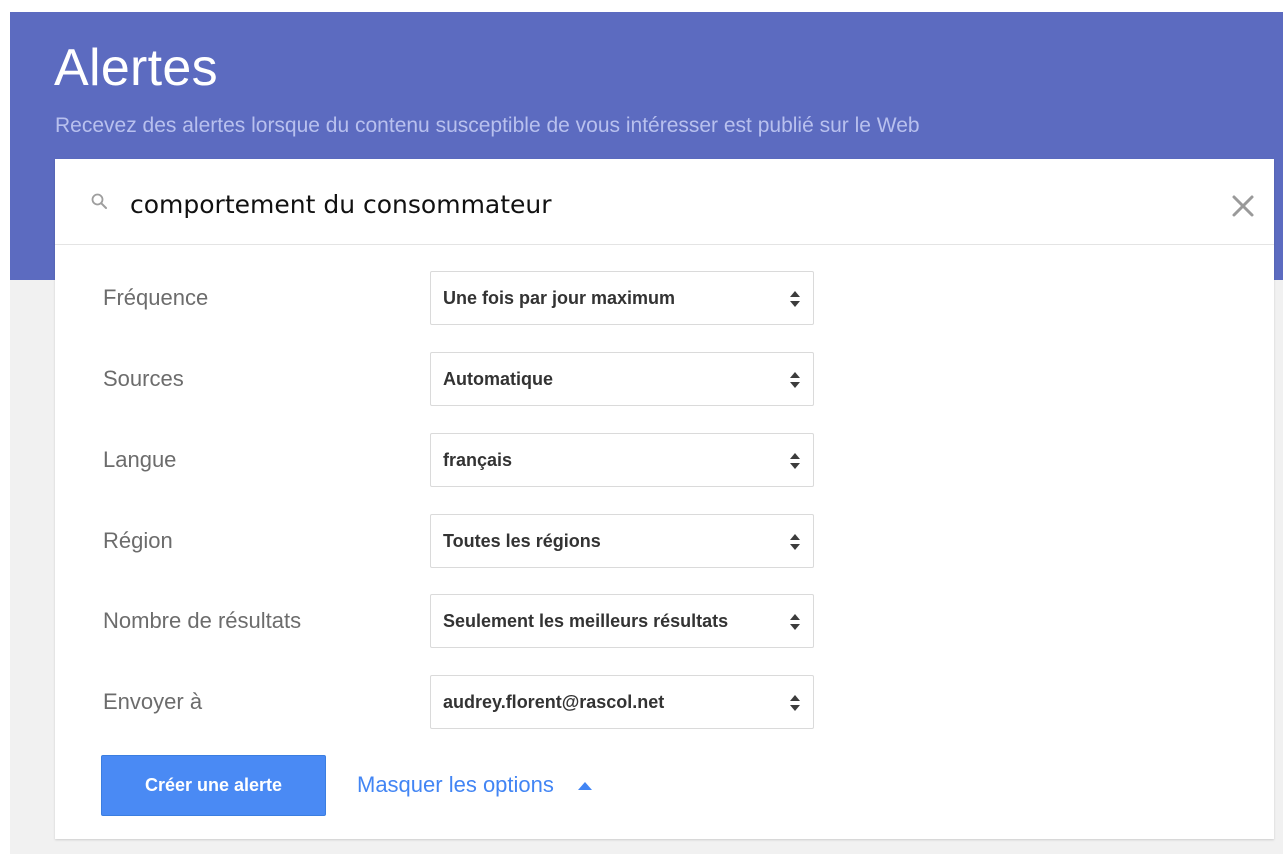  What do you see at coordinates (670, 204) in the screenshot?
I see `search-input` at bounding box center [670, 204].